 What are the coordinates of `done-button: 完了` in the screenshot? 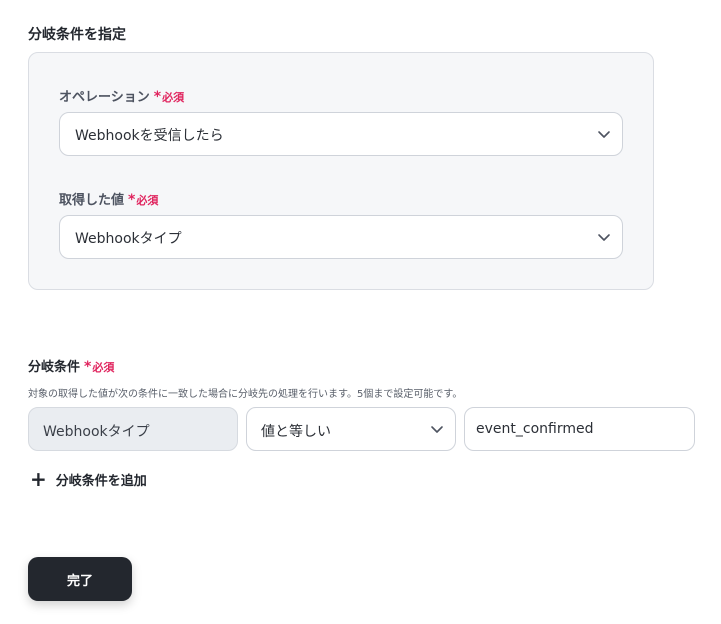 It's located at (80, 579).